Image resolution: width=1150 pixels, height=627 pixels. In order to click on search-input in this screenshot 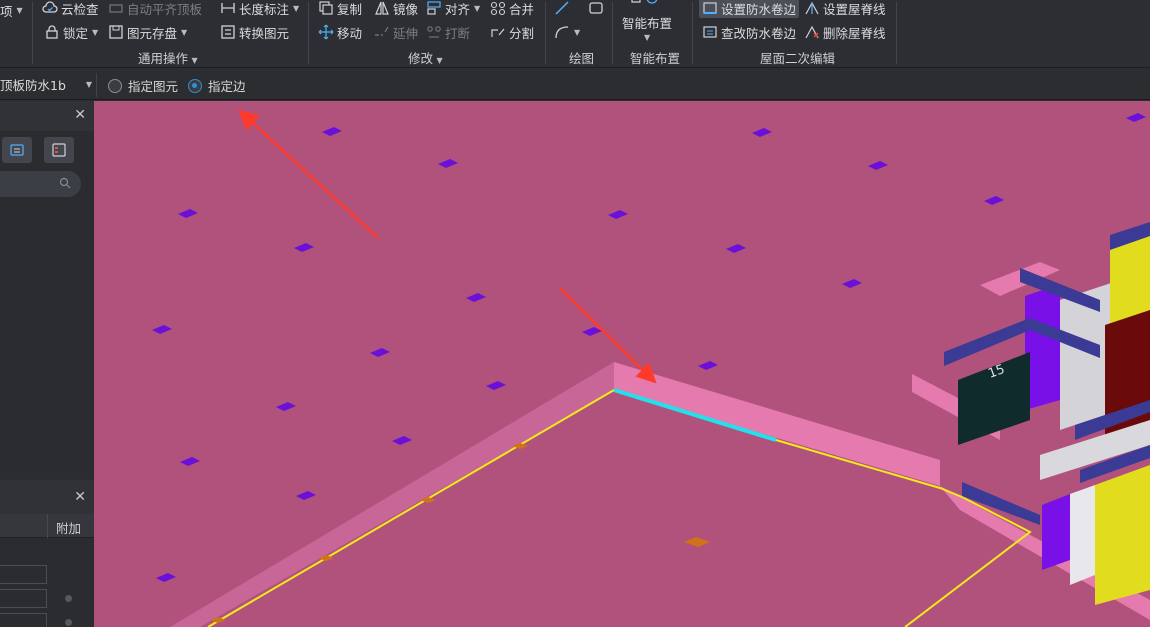, I will do `click(40, 184)`.